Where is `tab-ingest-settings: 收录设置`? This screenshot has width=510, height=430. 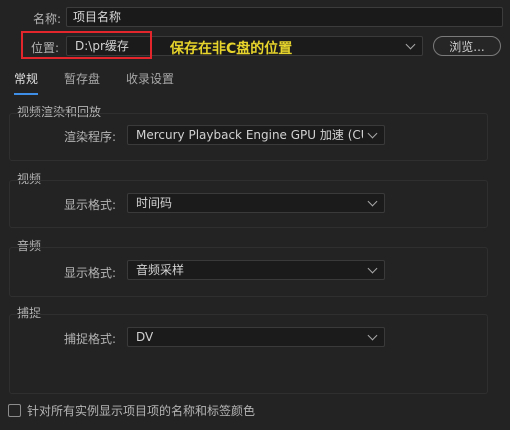 tab-ingest-settings: 收录设置 is located at coordinates (150, 82).